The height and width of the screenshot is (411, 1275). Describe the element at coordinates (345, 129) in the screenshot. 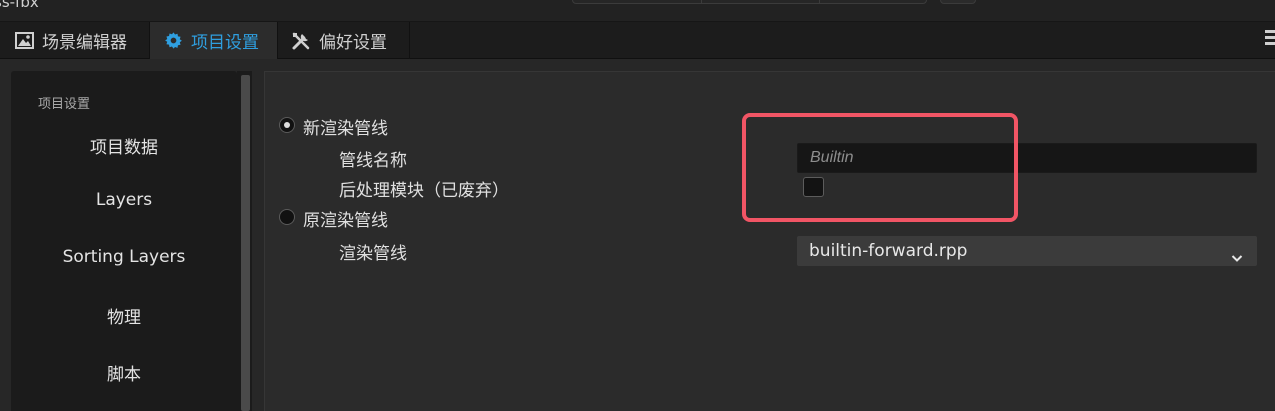

I see `new-pipeline-label: 新渲染管线` at that location.